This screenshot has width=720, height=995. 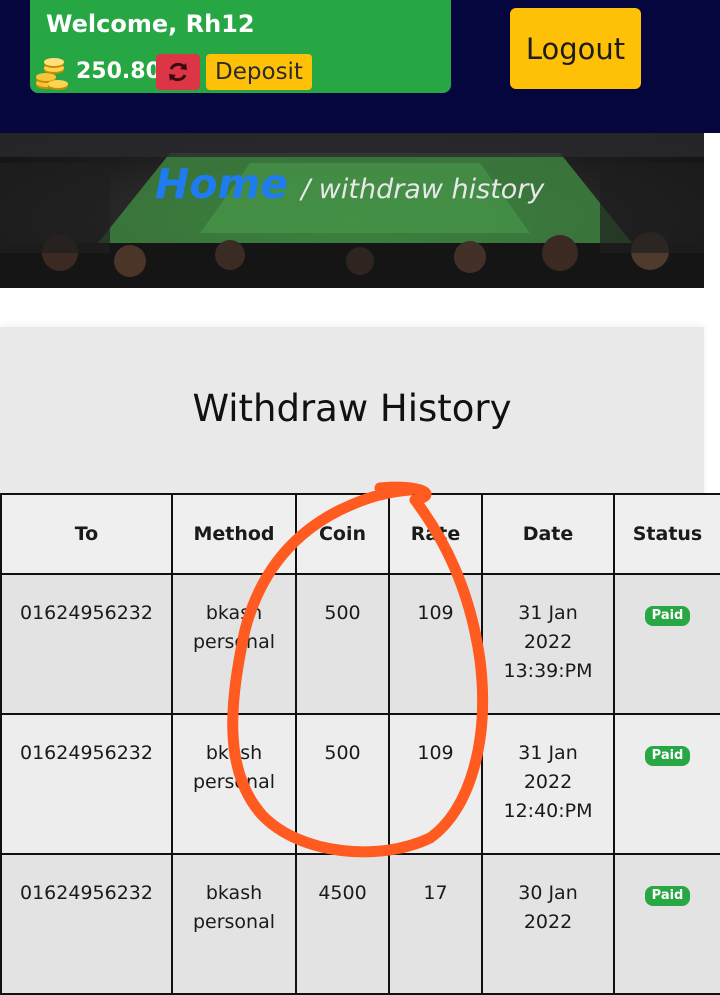 What do you see at coordinates (86, 534) in the screenshot?
I see `column-header-to: To` at bounding box center [86, 534].